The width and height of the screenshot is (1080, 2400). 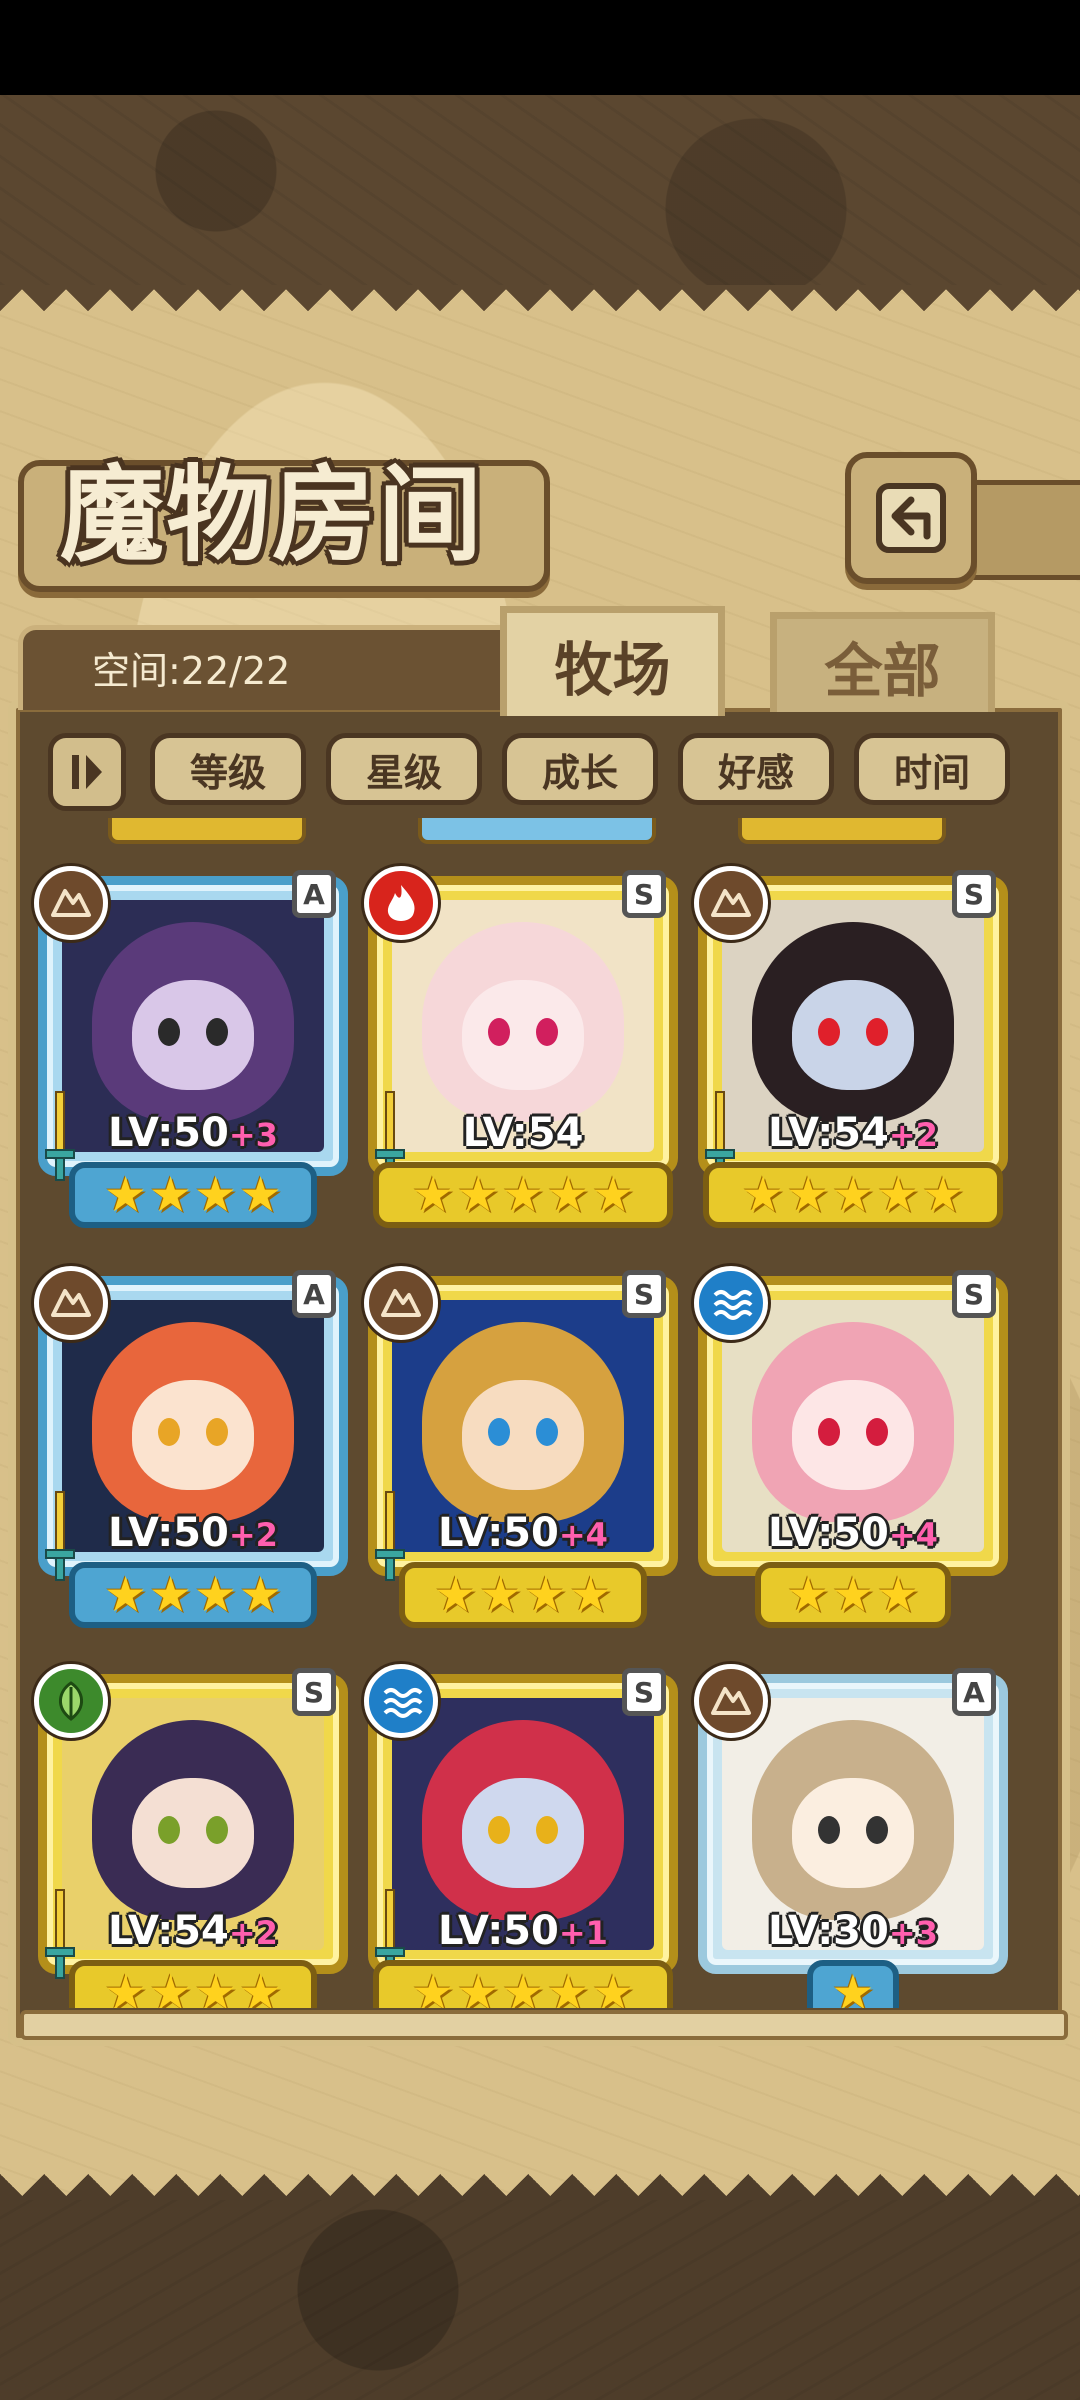 I want to click on filter-stars-button: 星级, so click(x=404, y=769).